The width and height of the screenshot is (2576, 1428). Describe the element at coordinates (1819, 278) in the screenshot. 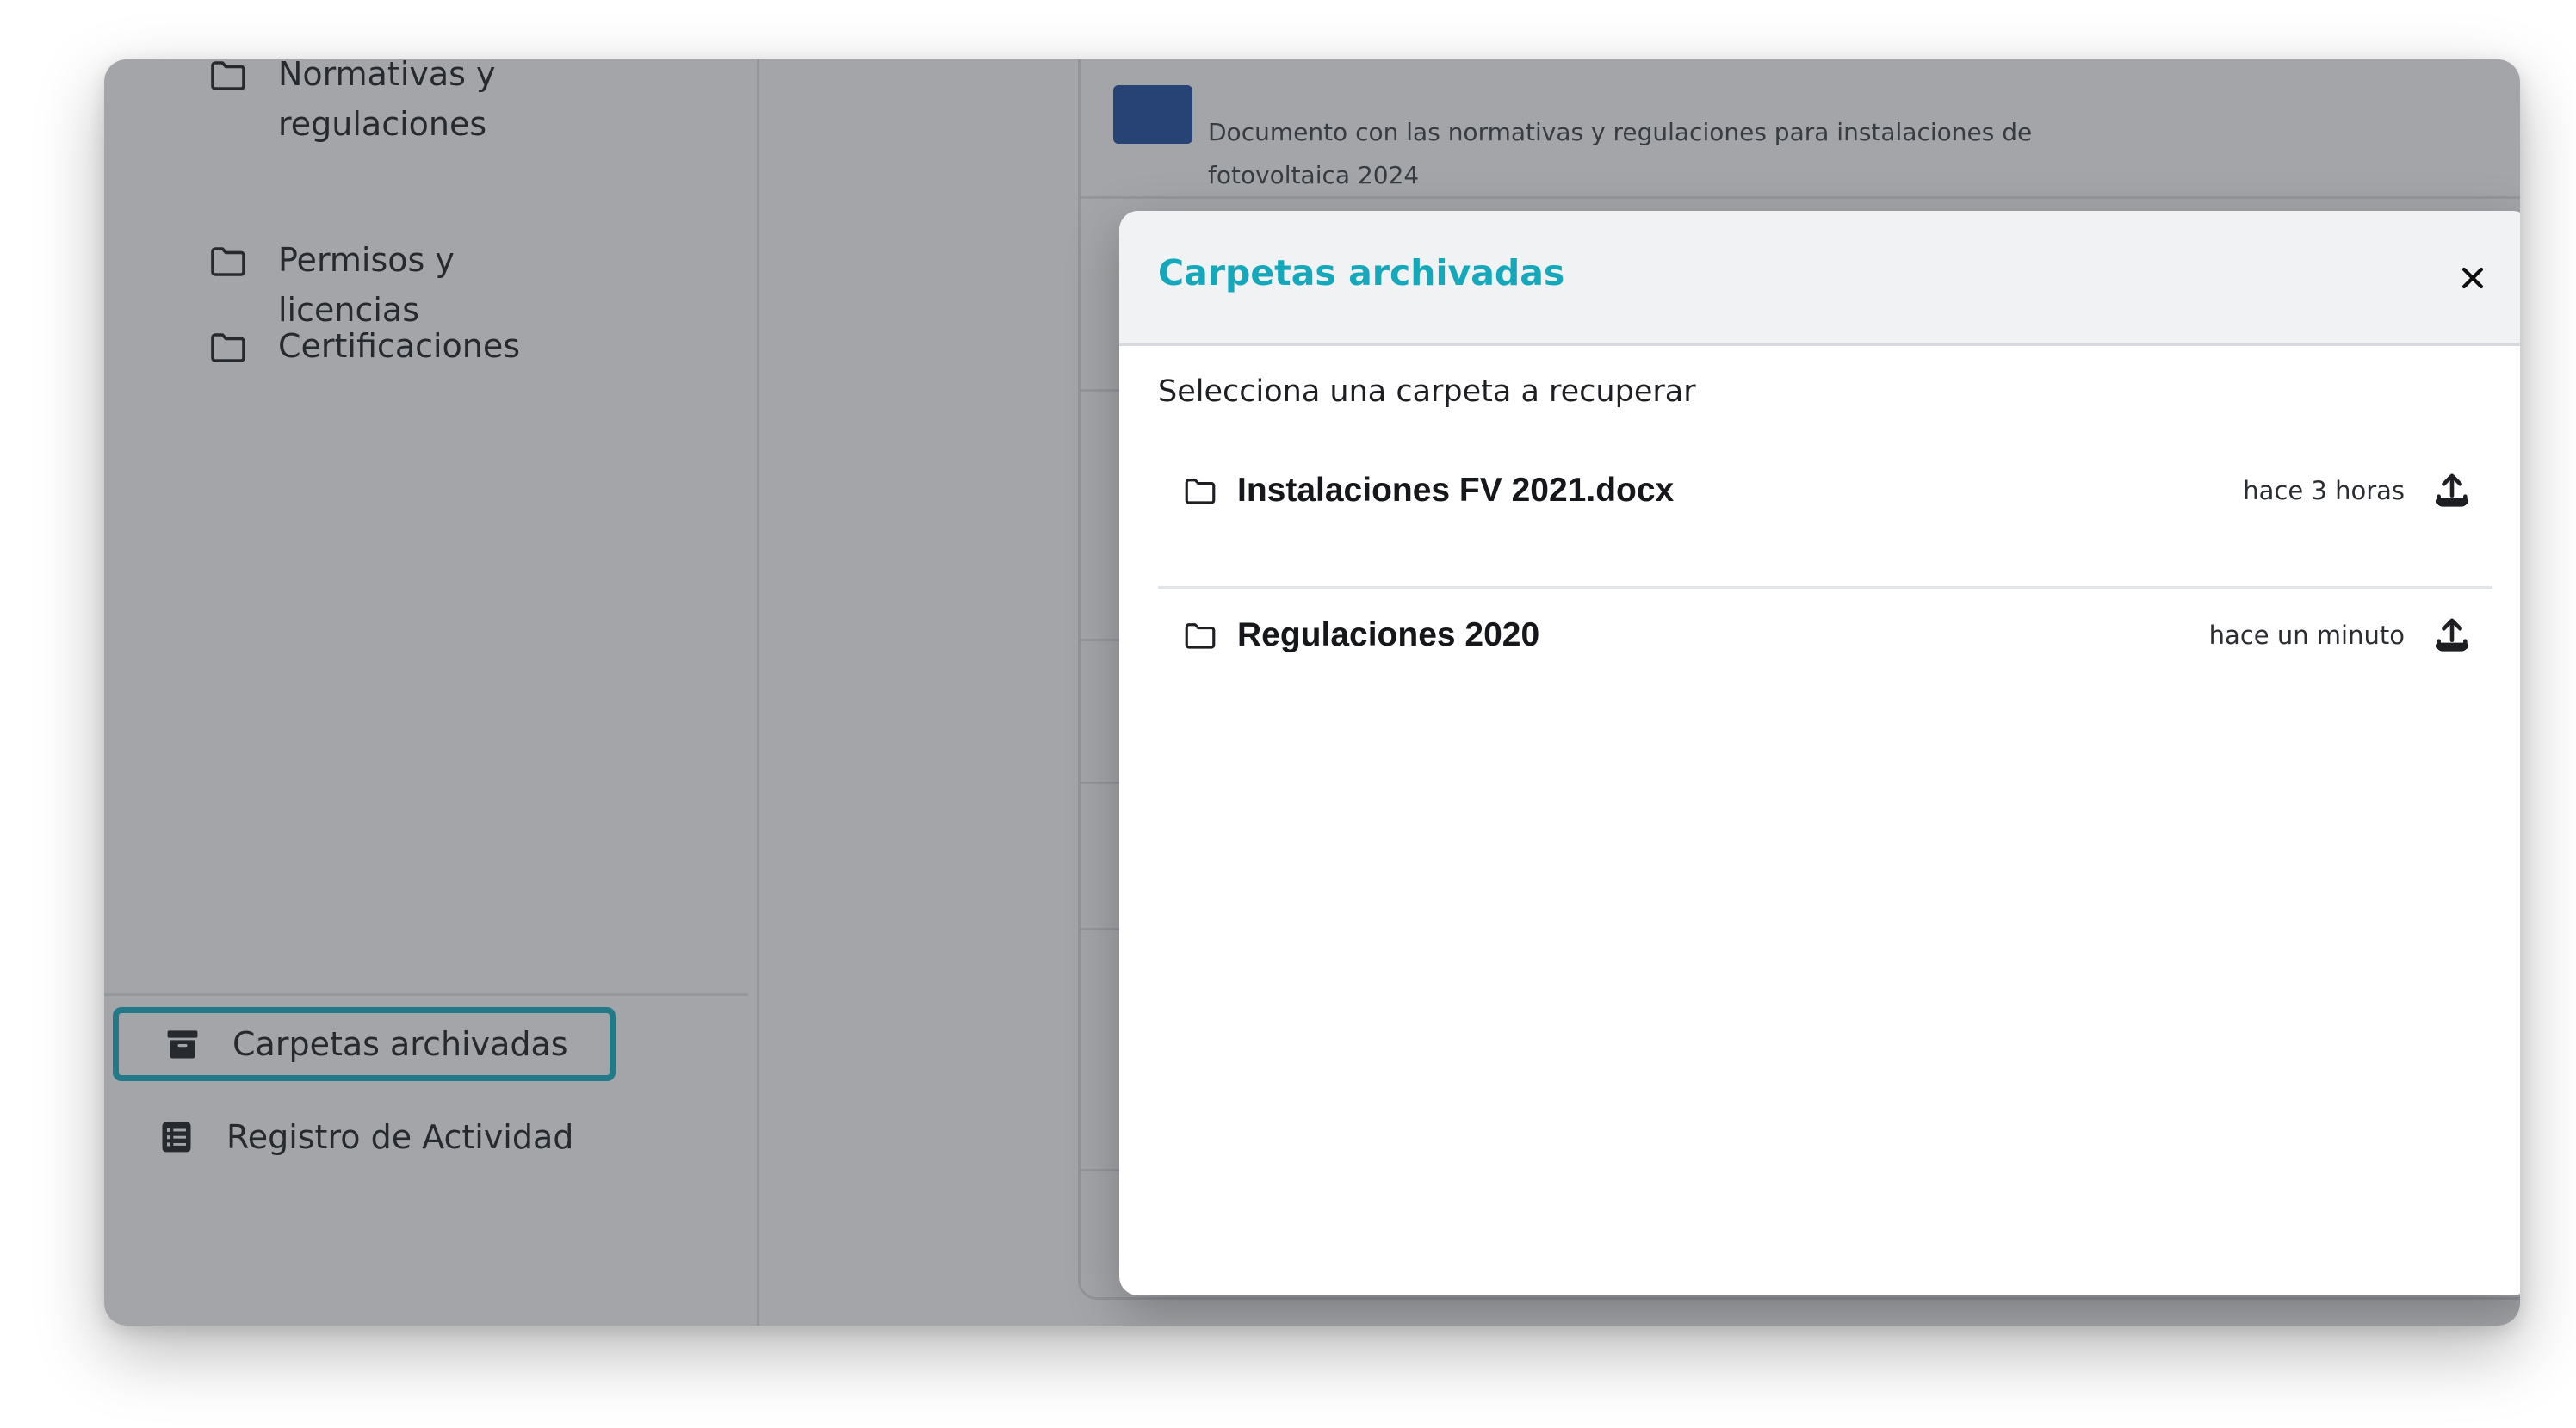

I see `modal-header: Carpetas archivadas` at that location.